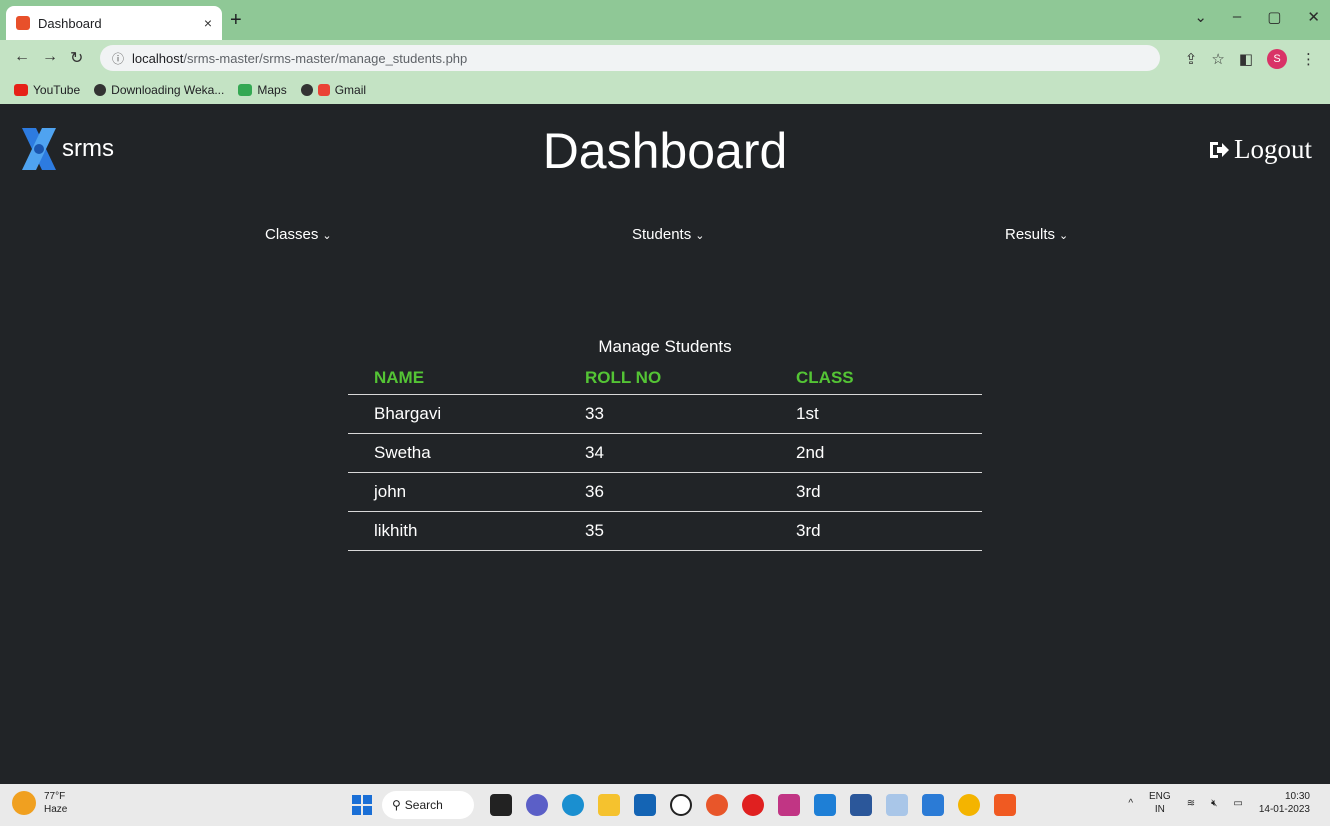 The height and width of the screenshot is (826, 1330). Describe the element at coordinates (402, 452) in the screenshot. I see `cell-name: Swetha` at that location.